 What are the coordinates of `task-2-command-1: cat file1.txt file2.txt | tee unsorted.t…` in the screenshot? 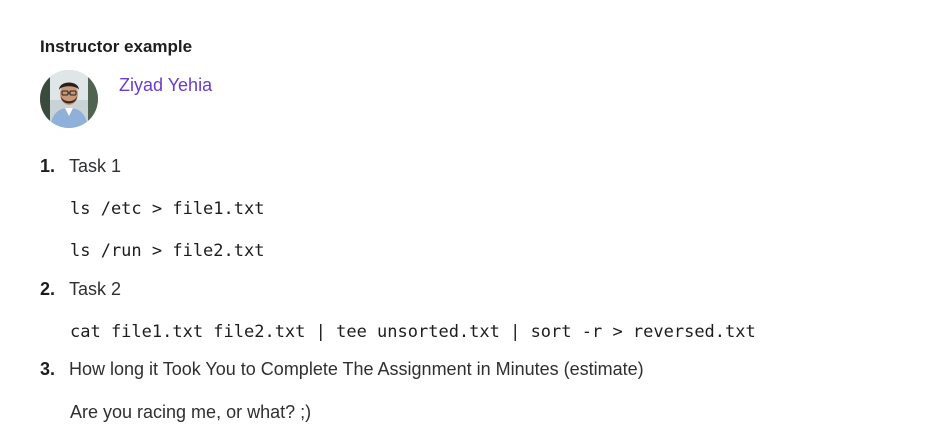 It's located at (413, 332).